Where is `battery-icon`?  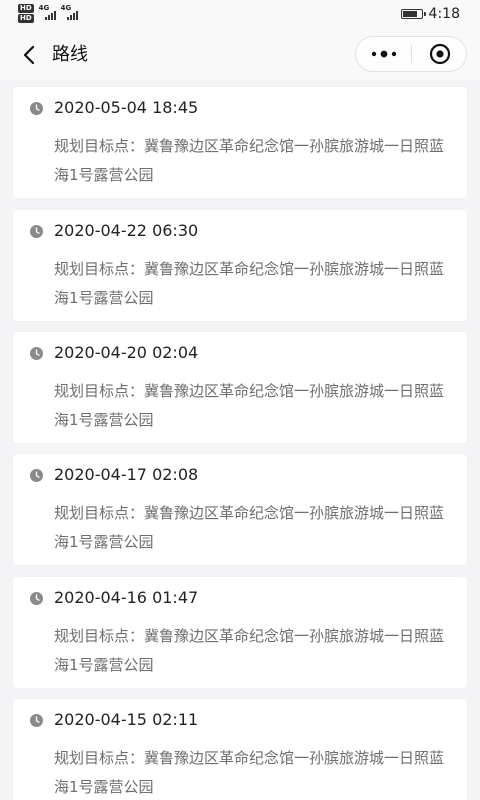 battery-icon is located at coordinates (413, 14).